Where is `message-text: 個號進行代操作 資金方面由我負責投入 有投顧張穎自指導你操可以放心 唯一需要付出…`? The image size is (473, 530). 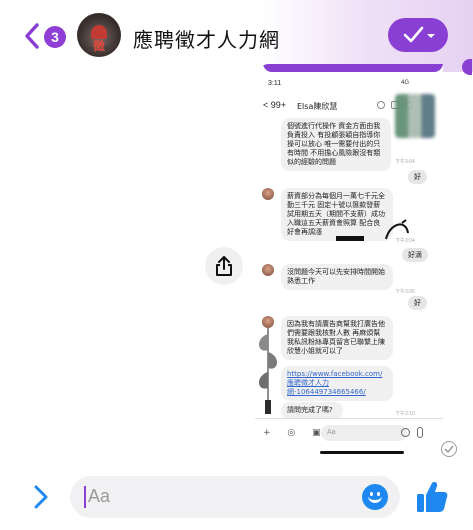
message-text: 個號進行代操作 資金方面由我負責投入 有投顧張穎自指導你操可以放心 唯一需要付出… is located at coordinates (334, 144).